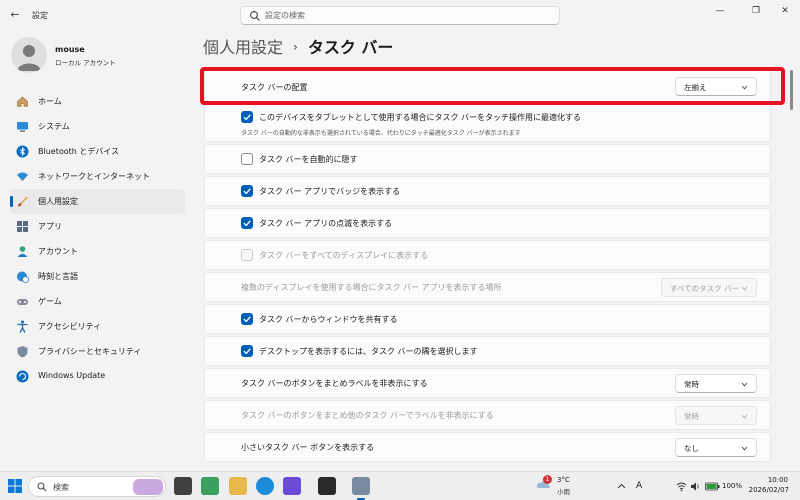 This screenshot has height=500, width=800. Describe the element at coordinates (770, 480) in the screenshot. I see `clock-time: 10:00` at that location.